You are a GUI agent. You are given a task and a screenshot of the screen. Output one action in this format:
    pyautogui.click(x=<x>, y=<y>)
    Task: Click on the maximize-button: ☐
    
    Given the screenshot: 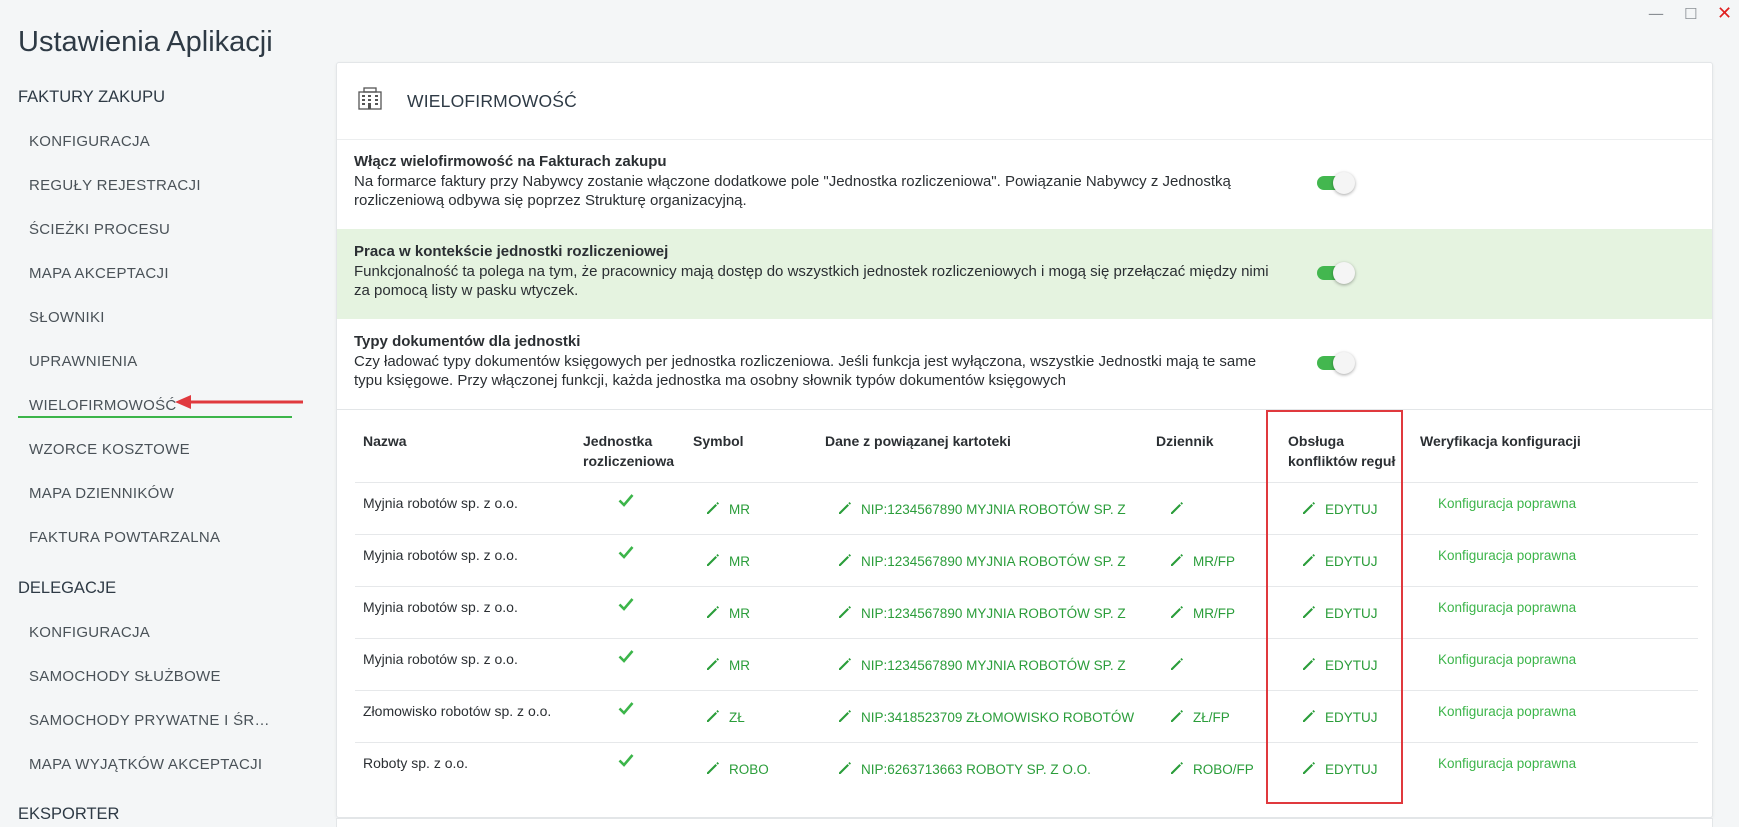 What is the action you would take?
    pyautogui.click(x=1690, y=14)
    